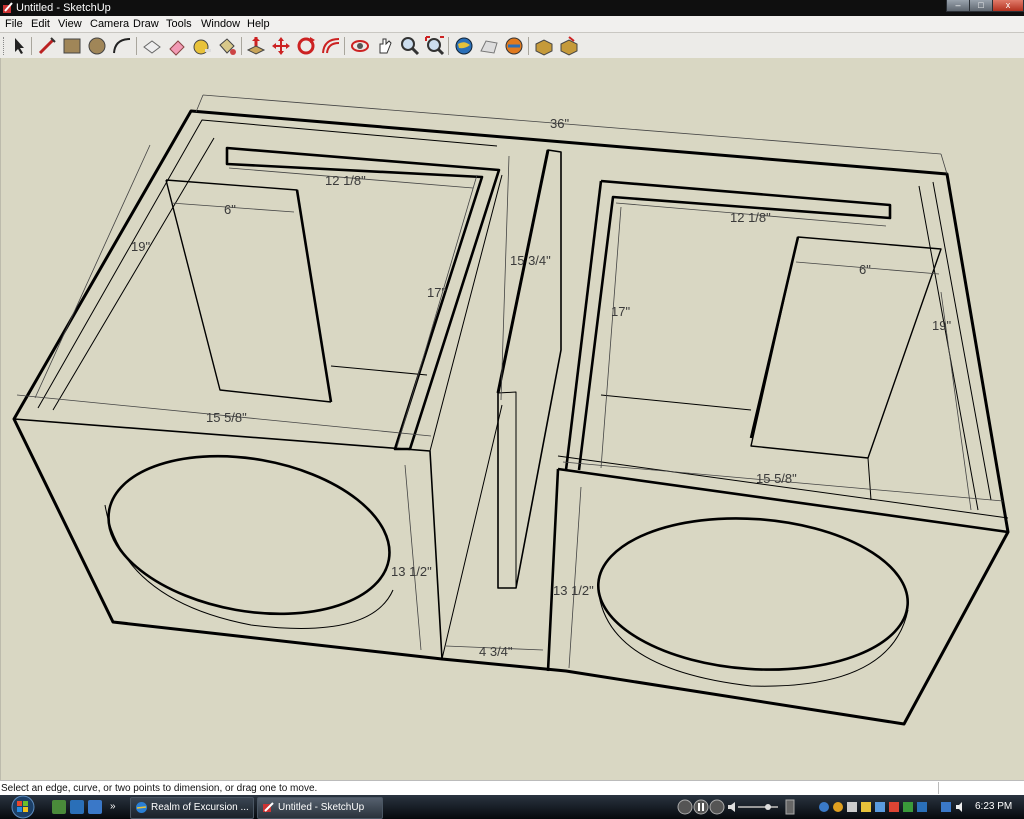 The width and height of the screenshot is (1024, 819). Describe the element at coordinates (737, 807) in the screenshot. I see `media-player-controls` at that location.